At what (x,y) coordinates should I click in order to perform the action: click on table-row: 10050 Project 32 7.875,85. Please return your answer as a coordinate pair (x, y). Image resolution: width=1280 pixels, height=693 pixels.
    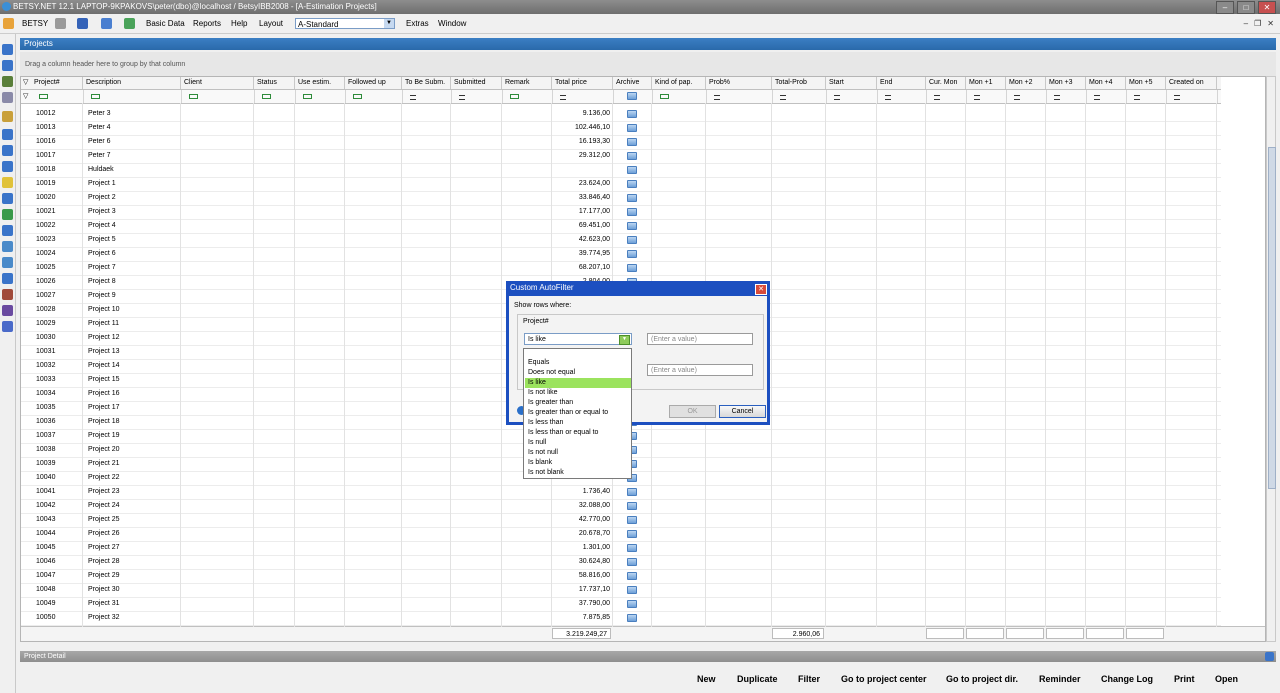
    Looking at the image, I should click on (621, 618).